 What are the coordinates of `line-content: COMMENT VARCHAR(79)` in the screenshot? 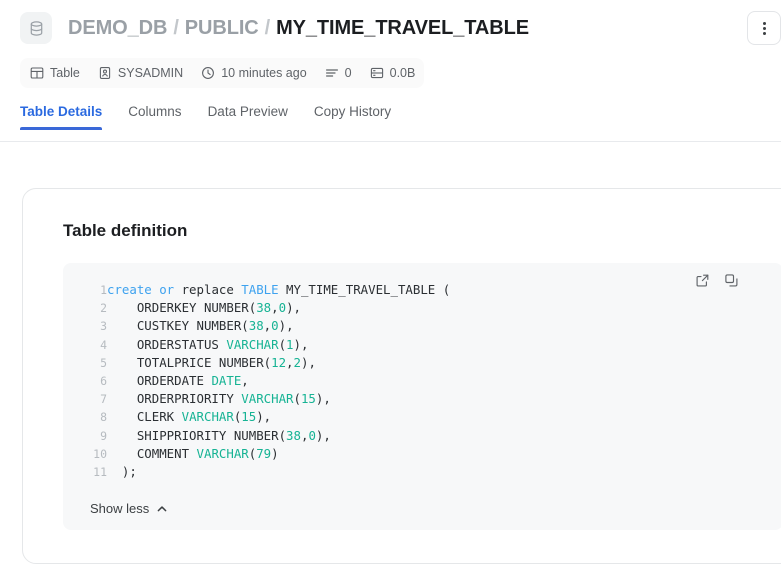 It's located at (278, 454).